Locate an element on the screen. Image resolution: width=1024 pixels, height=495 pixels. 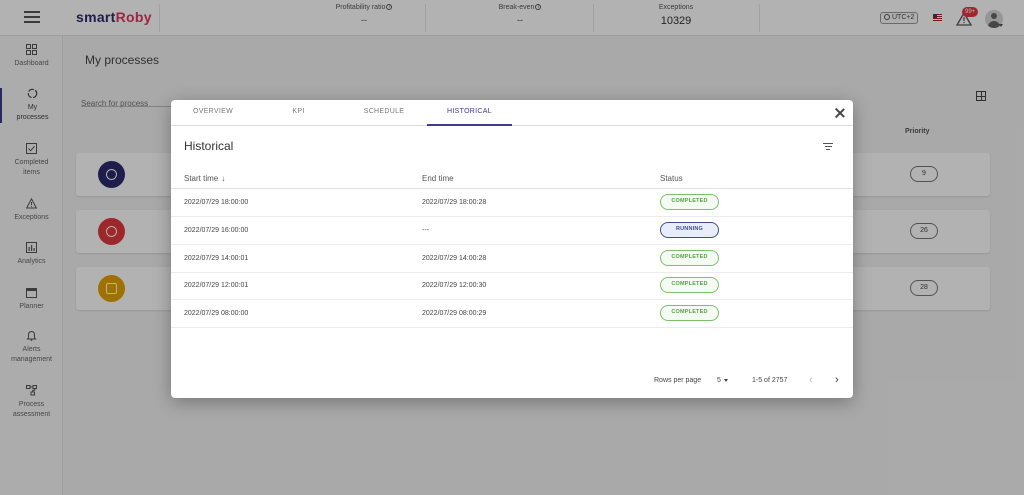
column-header-status: Status is located at coordinates (671, 178).